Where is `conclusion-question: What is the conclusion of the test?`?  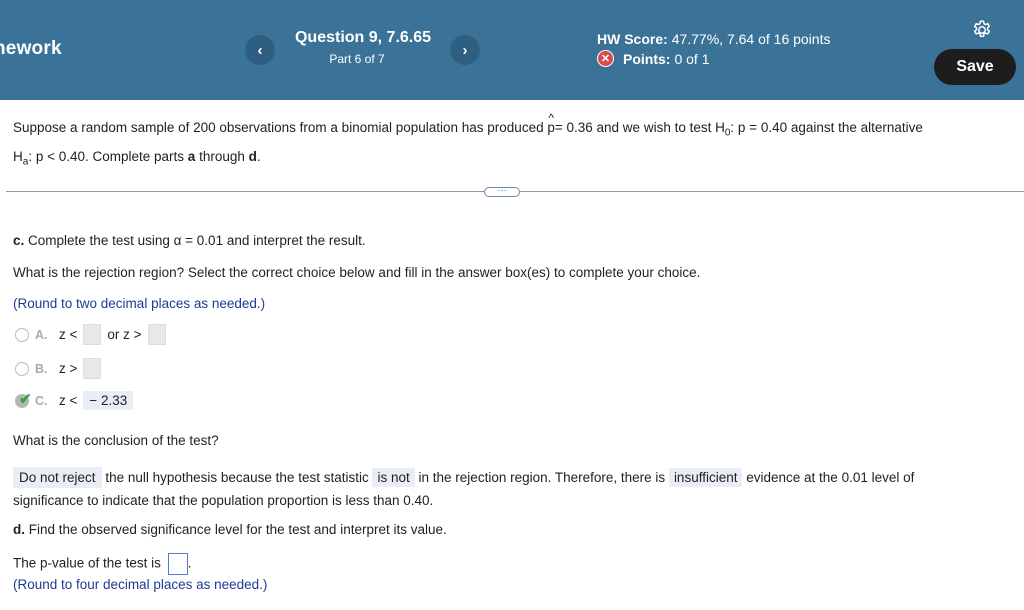
conclusion-question: What is the conclusion of the test? is located at coordinates (116, 440).